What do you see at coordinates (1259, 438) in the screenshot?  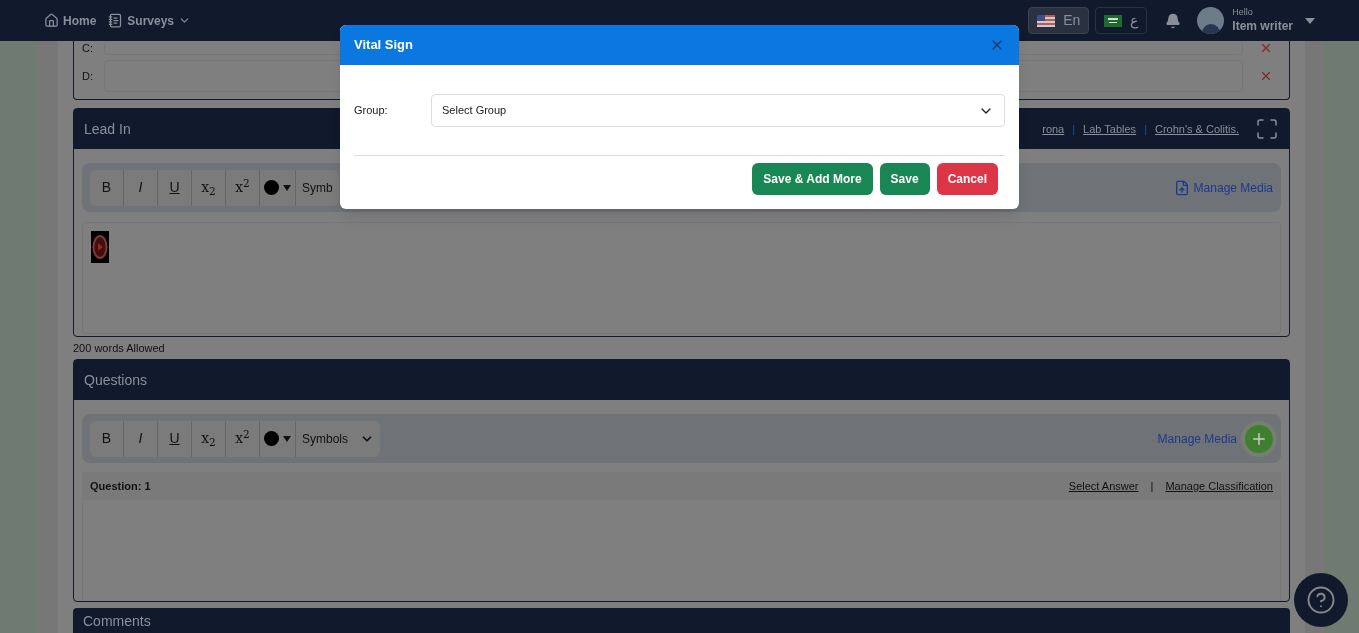 I see `add-button` at bounding box center [1259, 438].